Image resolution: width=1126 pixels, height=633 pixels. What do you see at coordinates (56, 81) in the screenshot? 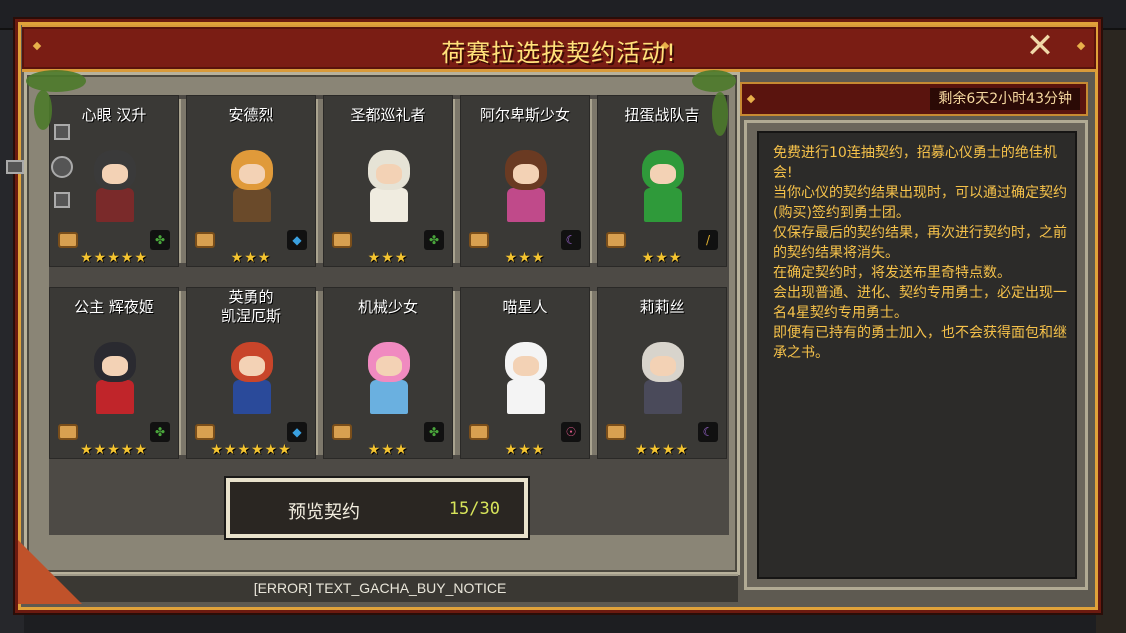
I see `vine-decoration-left` at bounding box center [56, 81].